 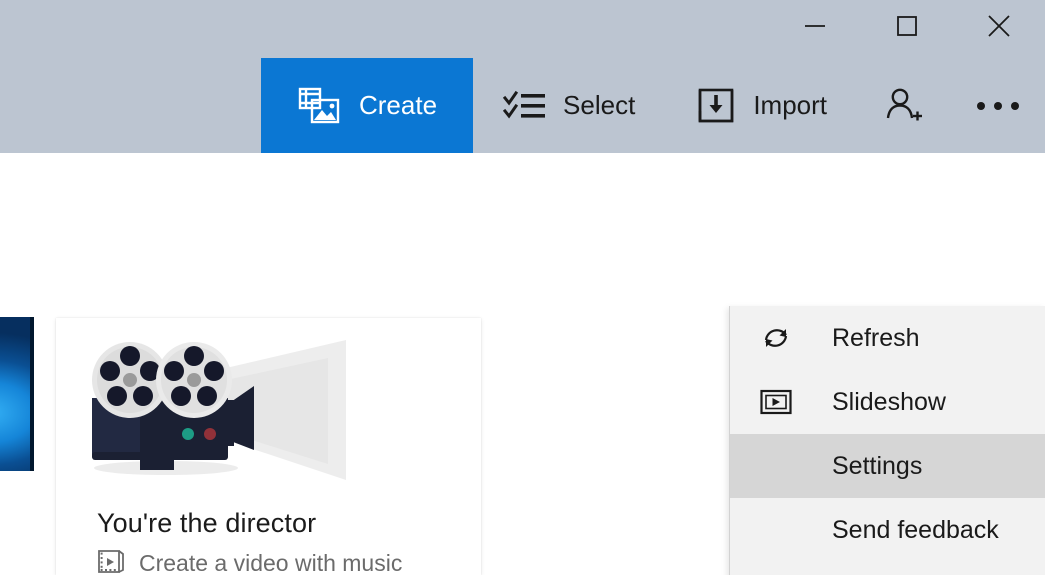 What do you see at coordinates (599, 105) in the screenshot?
I see `select-button-label: Select` at bounding box center [599, 105].